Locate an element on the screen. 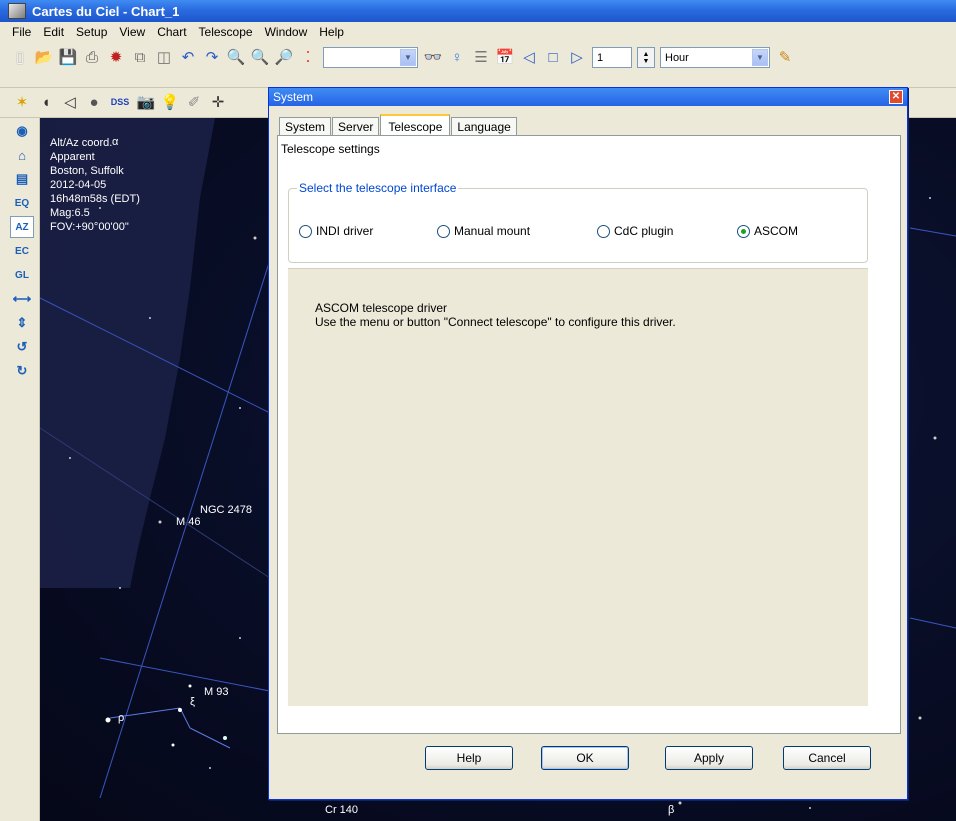 Image resolution: width=956 pixels, height=821 pixels. pencil-icon: ✐ is located at coordinates (194, 103).